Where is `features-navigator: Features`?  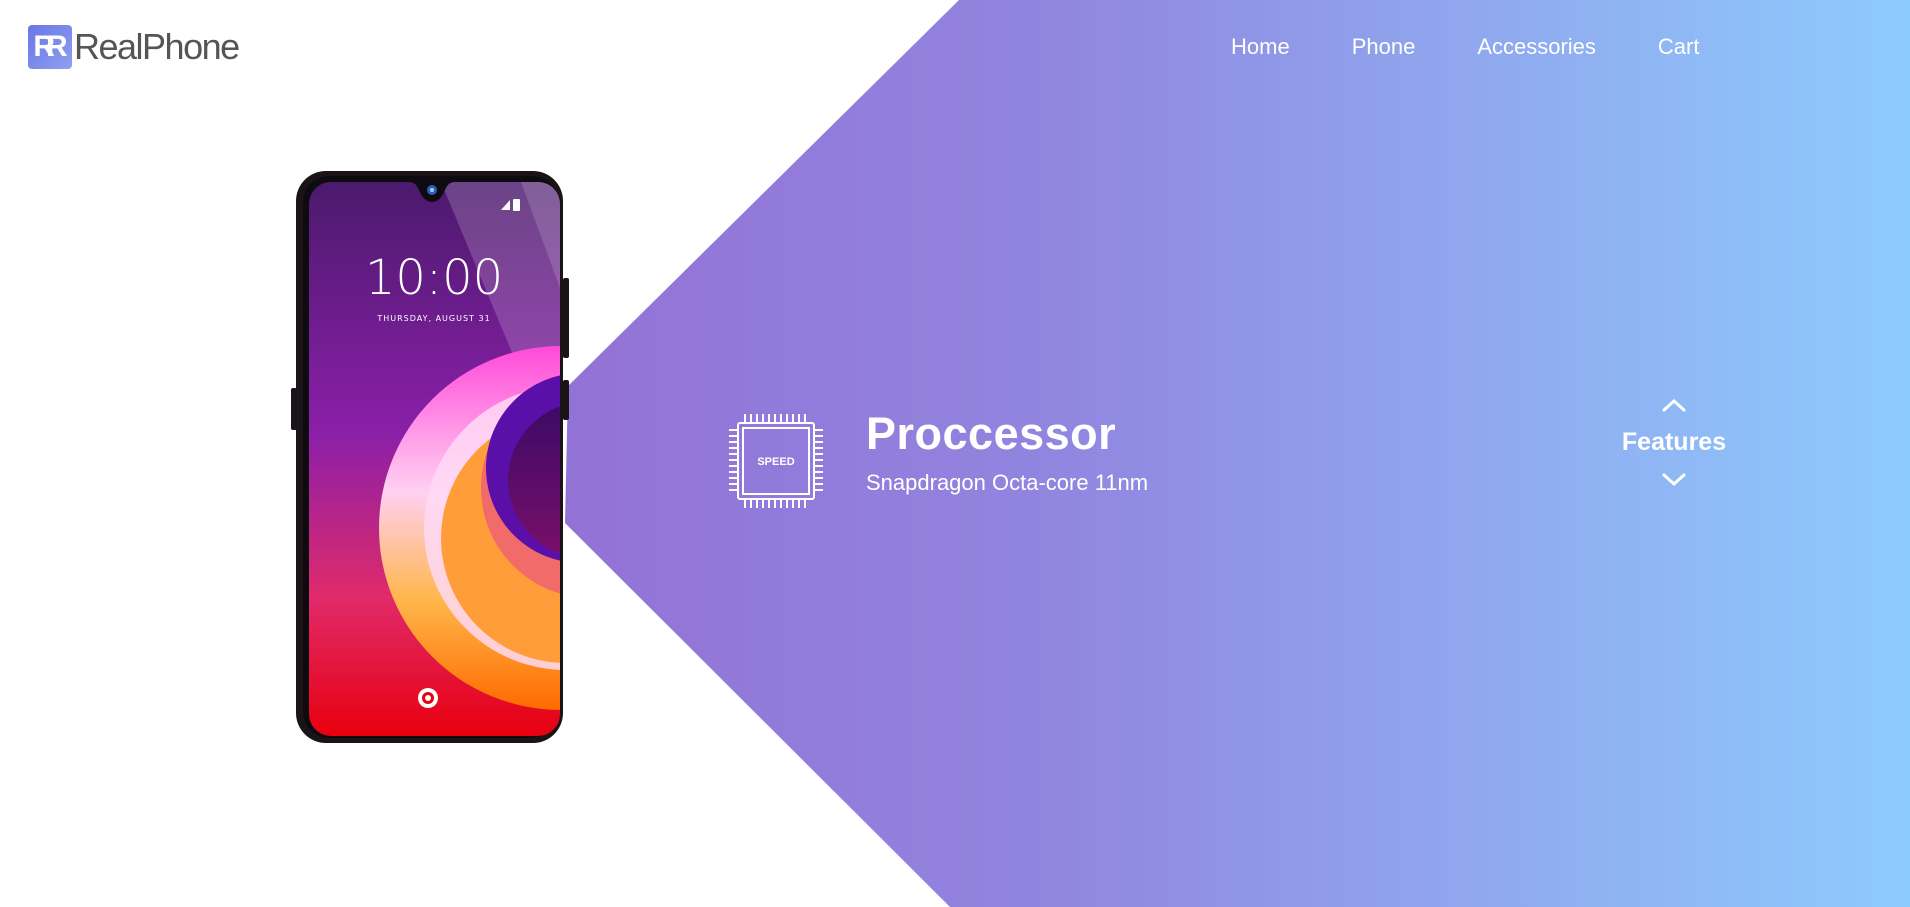 features-navigator: Features is located at coordinates (1674, 442).